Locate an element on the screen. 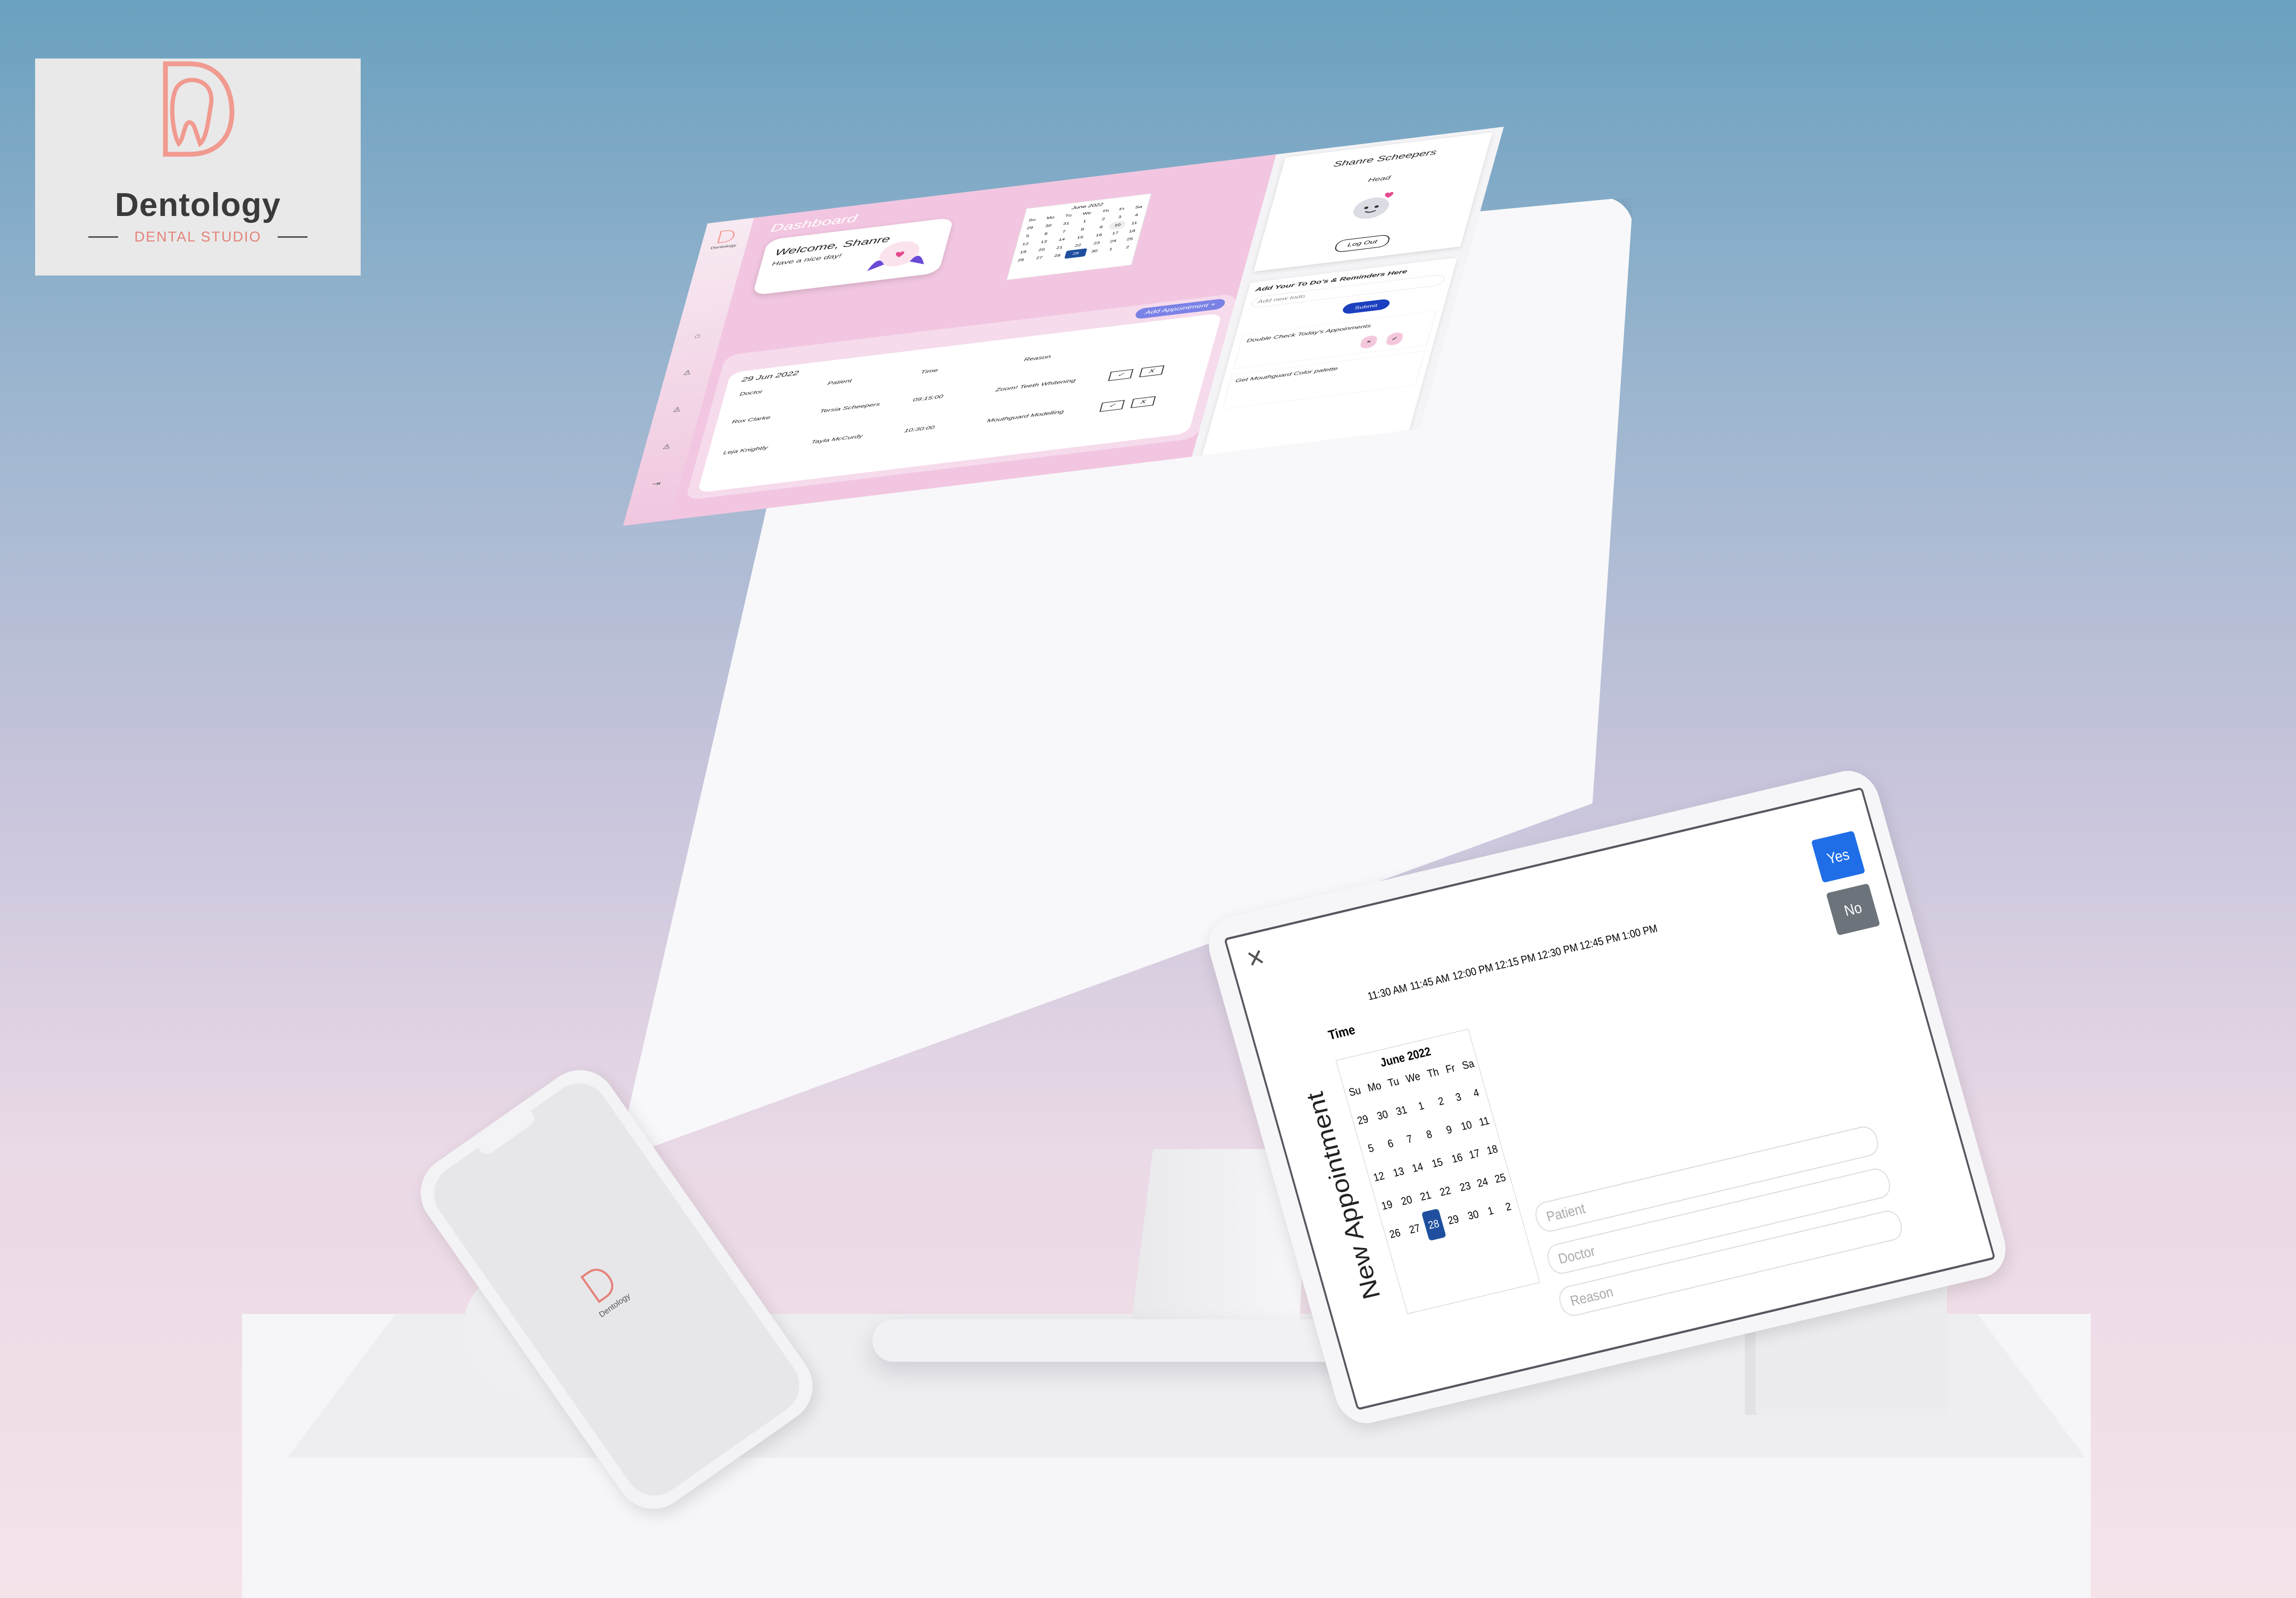  appointments-date: 29 Jun 2022 is located at coordinates (770, 376).